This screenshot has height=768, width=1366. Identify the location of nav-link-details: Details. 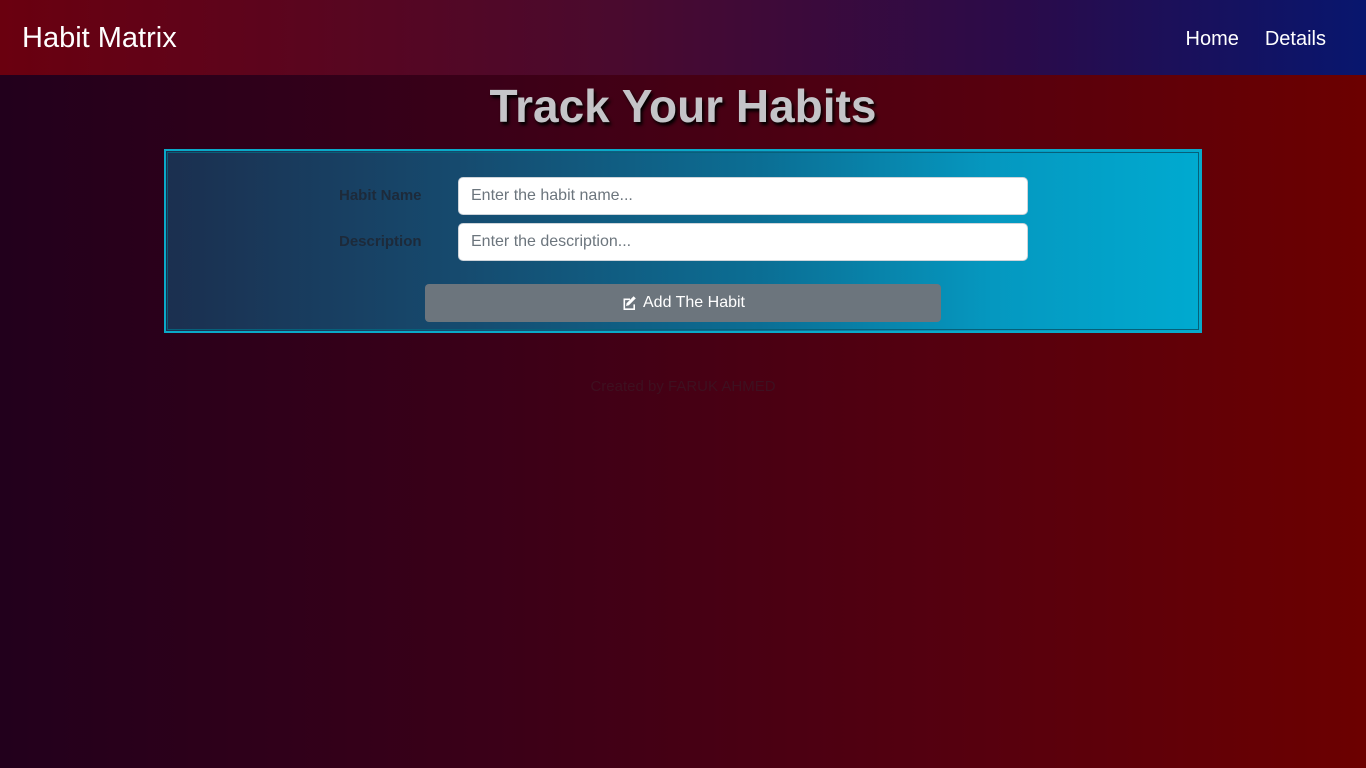
(1295, 39).